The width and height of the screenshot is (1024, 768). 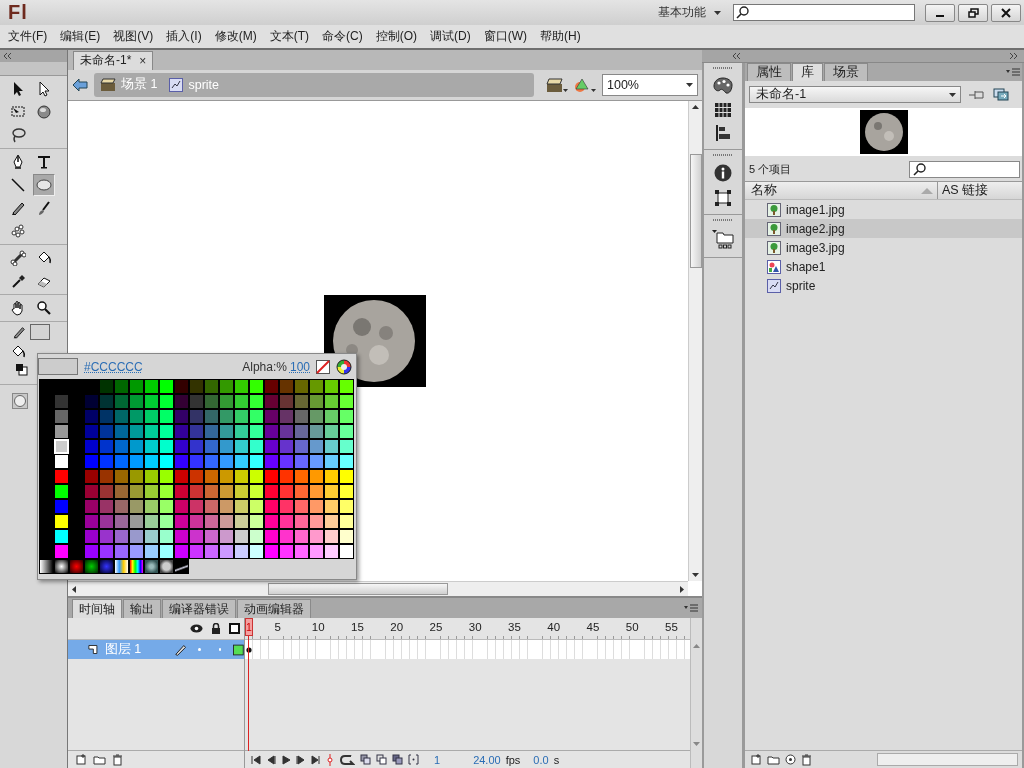 I want to click on fps-unit: fps, so click(x=513, y=759).